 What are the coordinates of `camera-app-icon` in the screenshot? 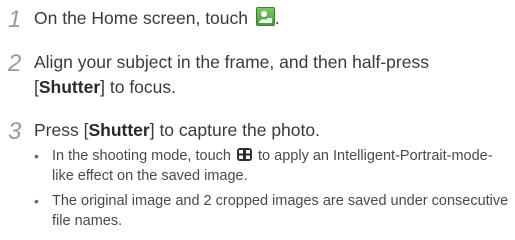 It's located at (265, 16).